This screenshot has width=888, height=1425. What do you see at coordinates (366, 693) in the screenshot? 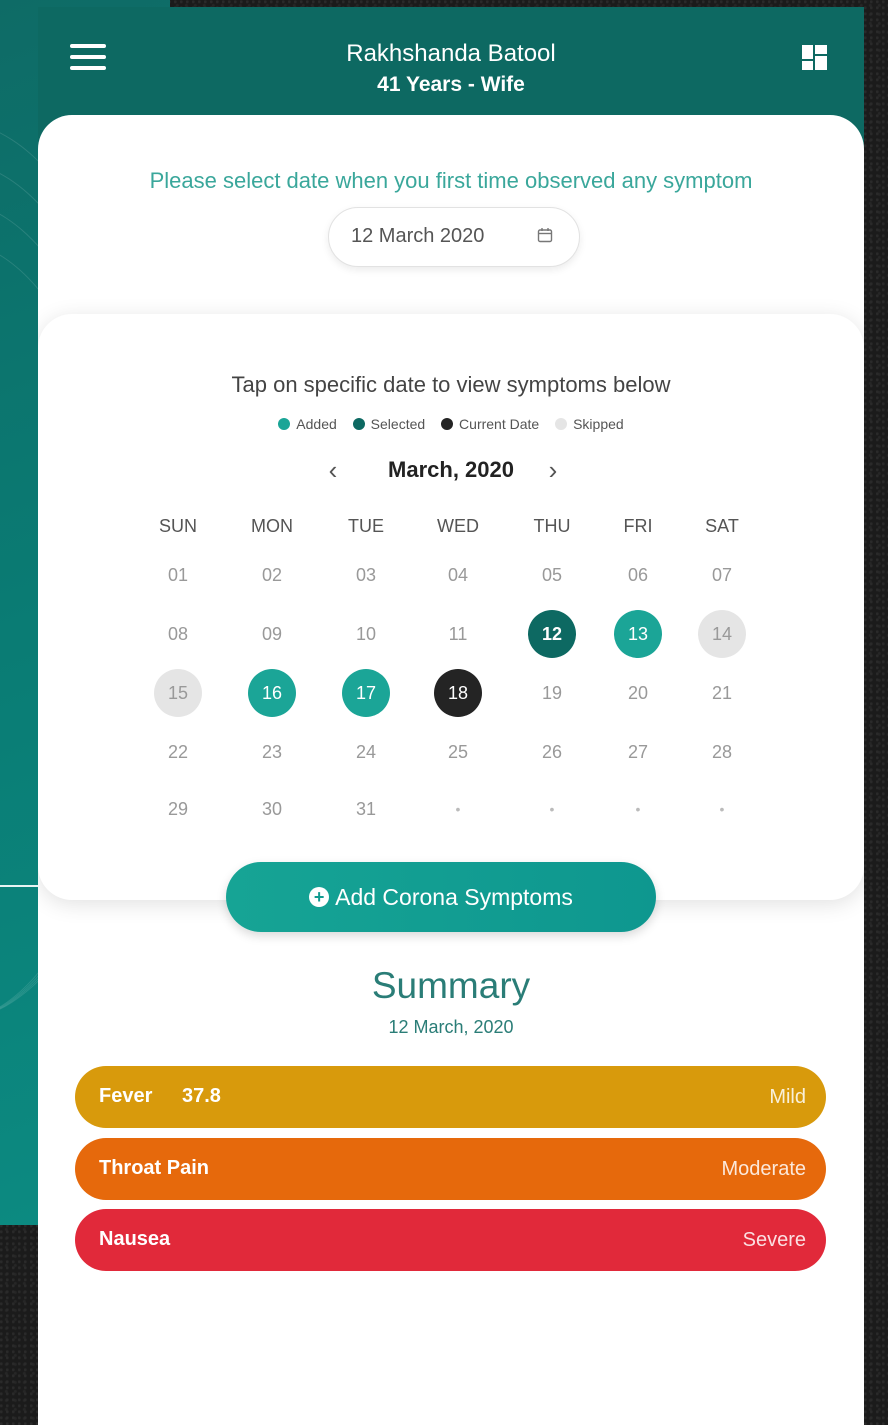
I see `calendar-day: 17` at bounding box center [366, 693].